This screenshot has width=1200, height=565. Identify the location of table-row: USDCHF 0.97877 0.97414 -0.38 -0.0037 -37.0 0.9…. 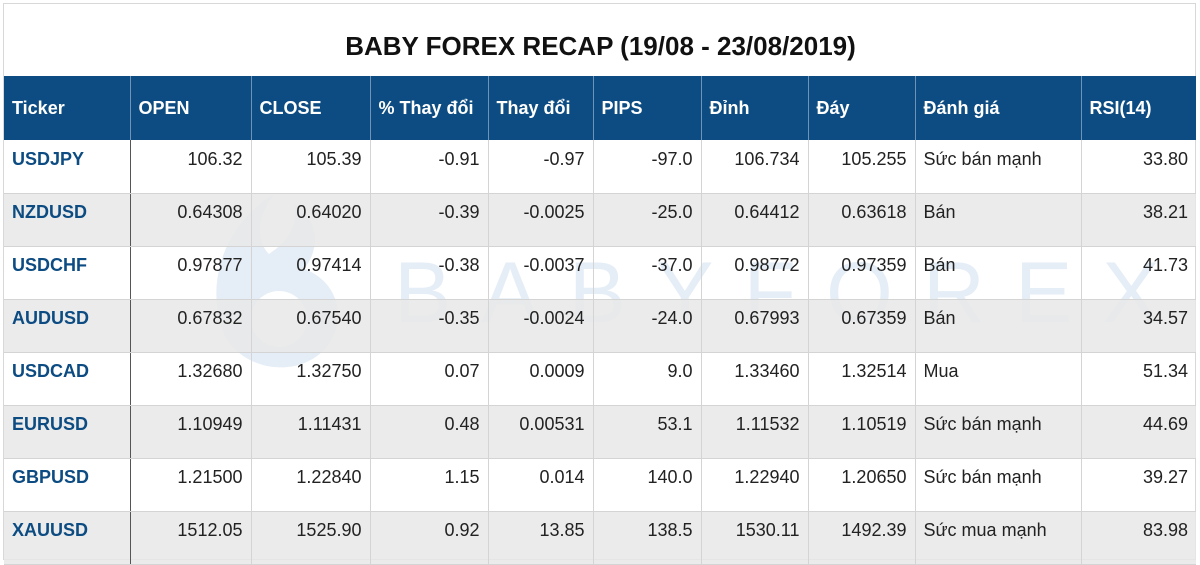
(600, 273).